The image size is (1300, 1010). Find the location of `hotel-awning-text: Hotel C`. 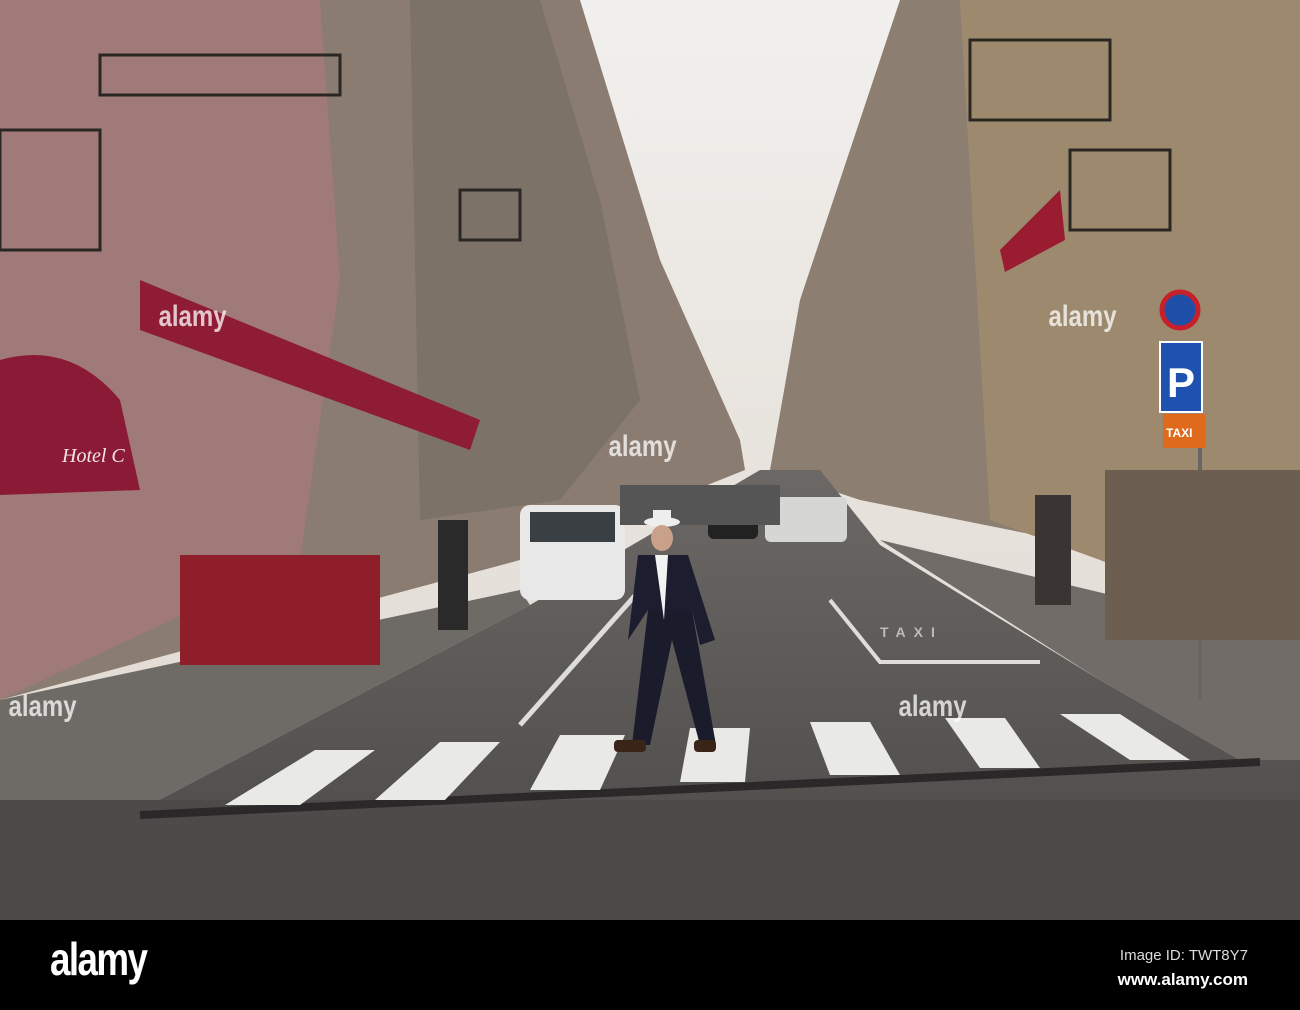

hotel-awning-text: Hotel C is located at coordinates (93, 456).